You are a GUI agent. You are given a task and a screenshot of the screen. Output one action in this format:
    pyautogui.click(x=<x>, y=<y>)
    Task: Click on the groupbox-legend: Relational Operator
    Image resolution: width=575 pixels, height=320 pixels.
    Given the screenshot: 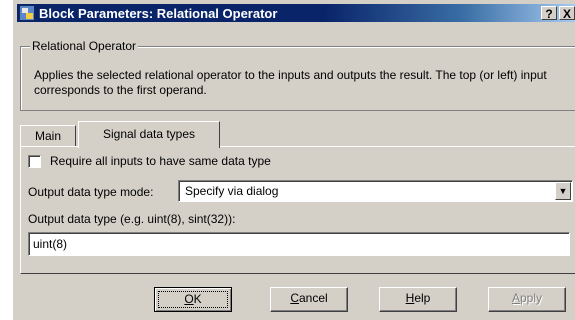 What is the action you would take?
    pyautogui.click(x=84, y=46)
    